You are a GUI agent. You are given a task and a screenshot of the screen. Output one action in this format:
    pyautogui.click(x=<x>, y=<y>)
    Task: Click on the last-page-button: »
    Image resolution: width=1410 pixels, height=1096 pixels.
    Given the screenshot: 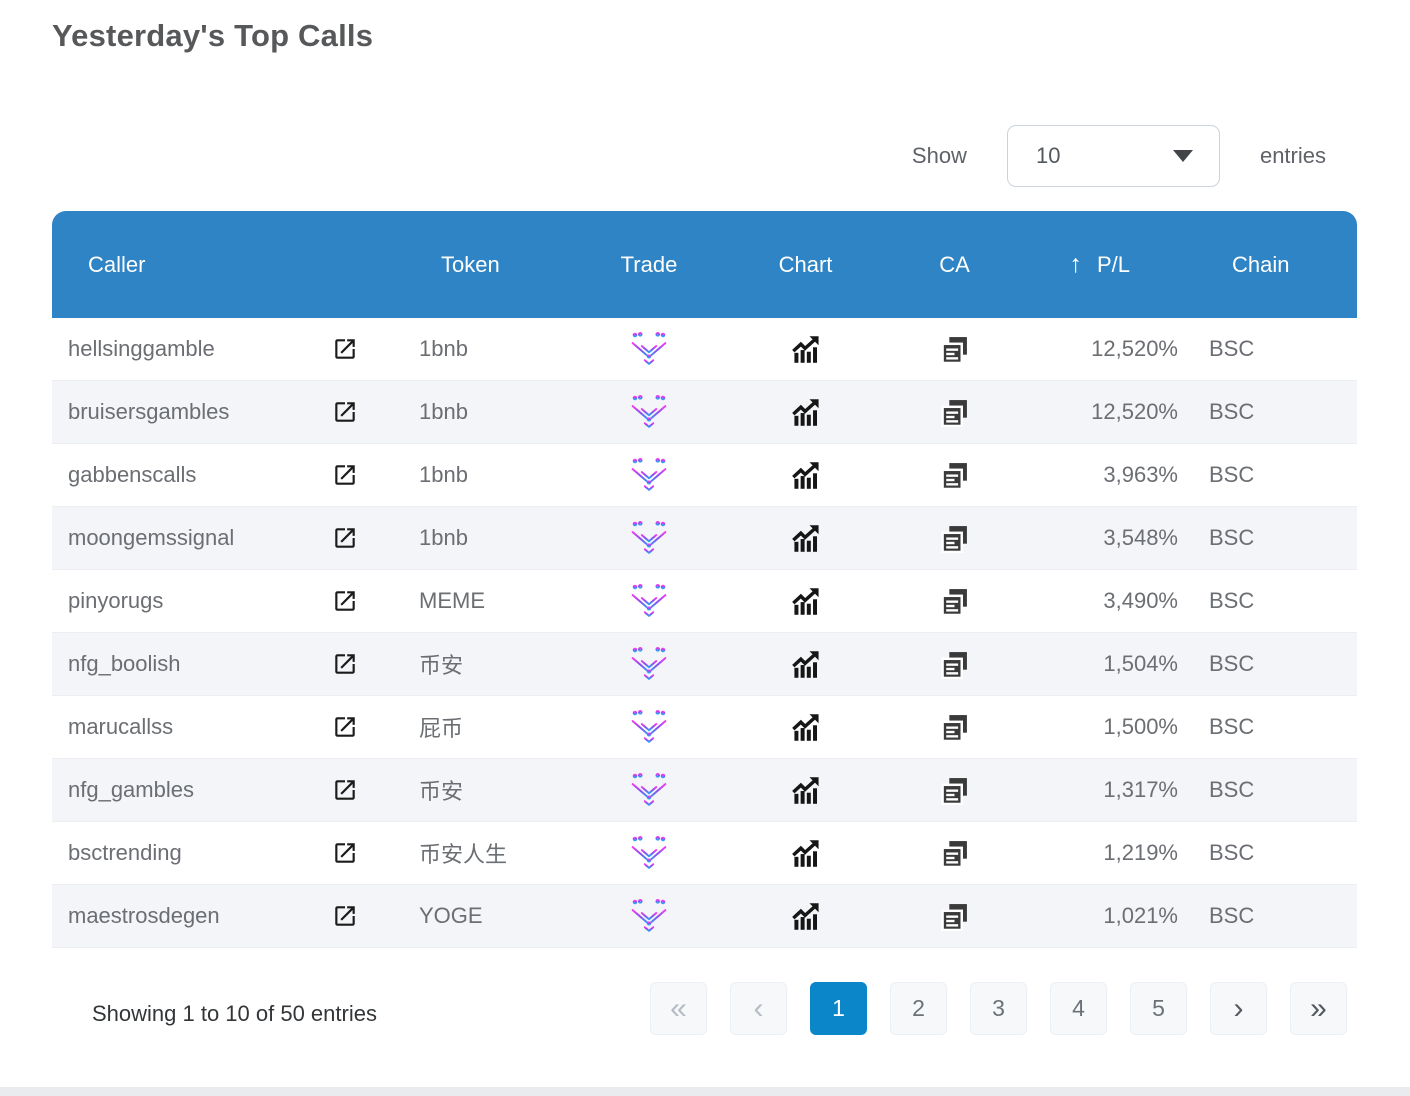 What is the action you would take?
    pyautogui.click(x=1318, y=1008)
    